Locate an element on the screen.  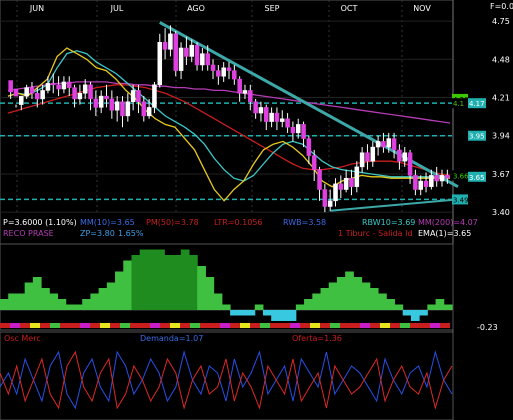
month-label: SEP is located at coordinates (272, 8).